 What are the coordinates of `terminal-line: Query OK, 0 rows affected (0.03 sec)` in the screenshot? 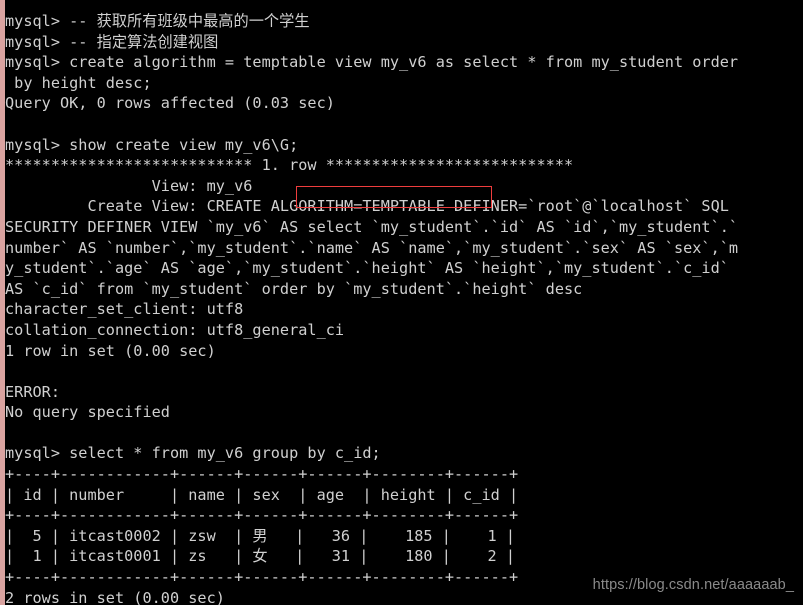 It's located at (170, 103).